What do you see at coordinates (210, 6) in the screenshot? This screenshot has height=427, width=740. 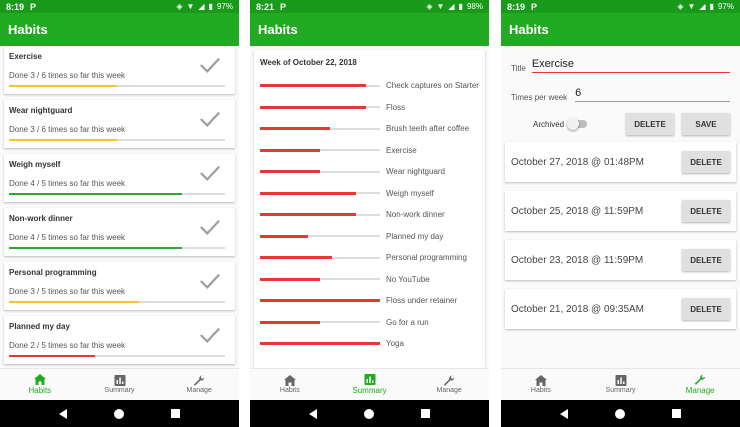 I see `battery-icon: ▮` at bounding box center [210, 6].